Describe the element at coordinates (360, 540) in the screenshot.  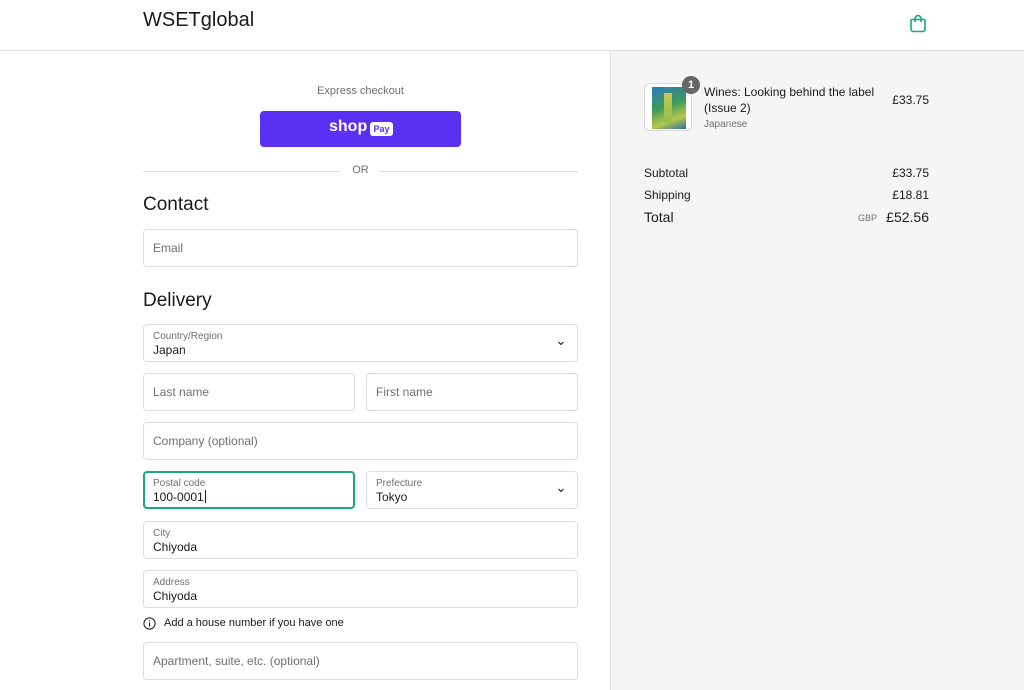
I see `city-field: City Chiyoda` at that location.